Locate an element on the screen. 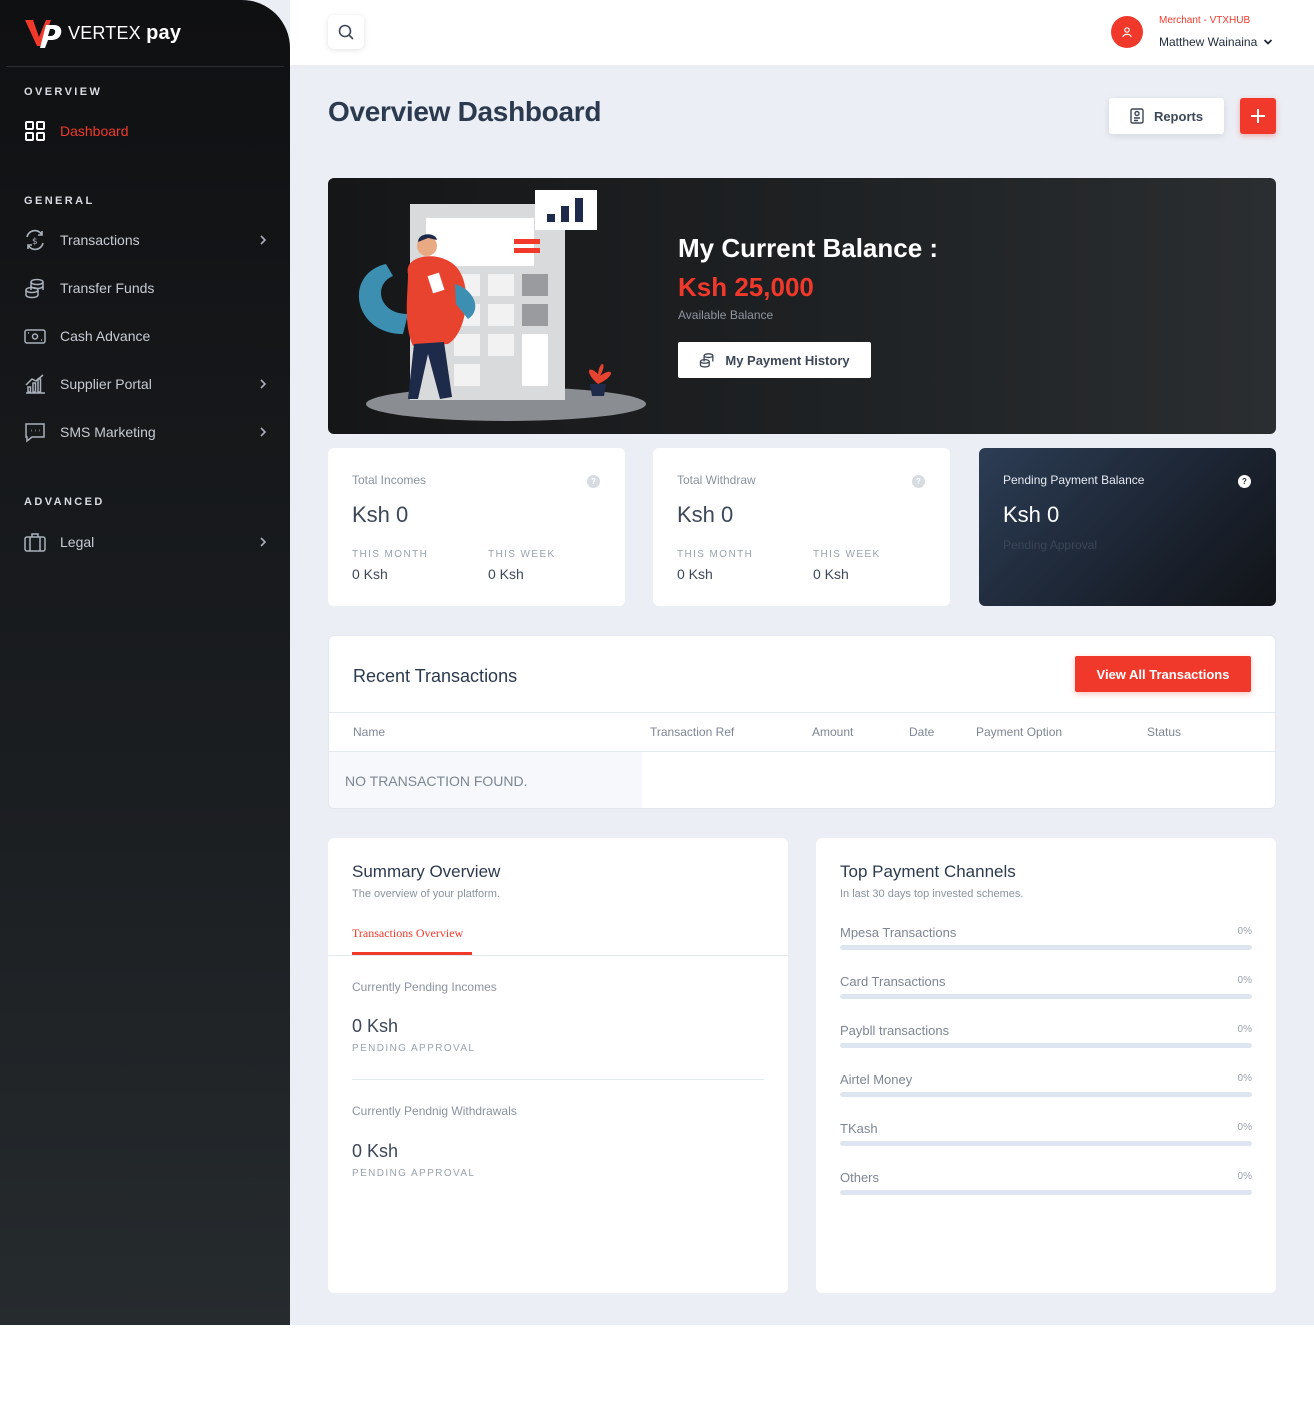 This screenshot has width=1314, height=1425. stat-value: Ksh 0 is located at coordinates (705, 514).